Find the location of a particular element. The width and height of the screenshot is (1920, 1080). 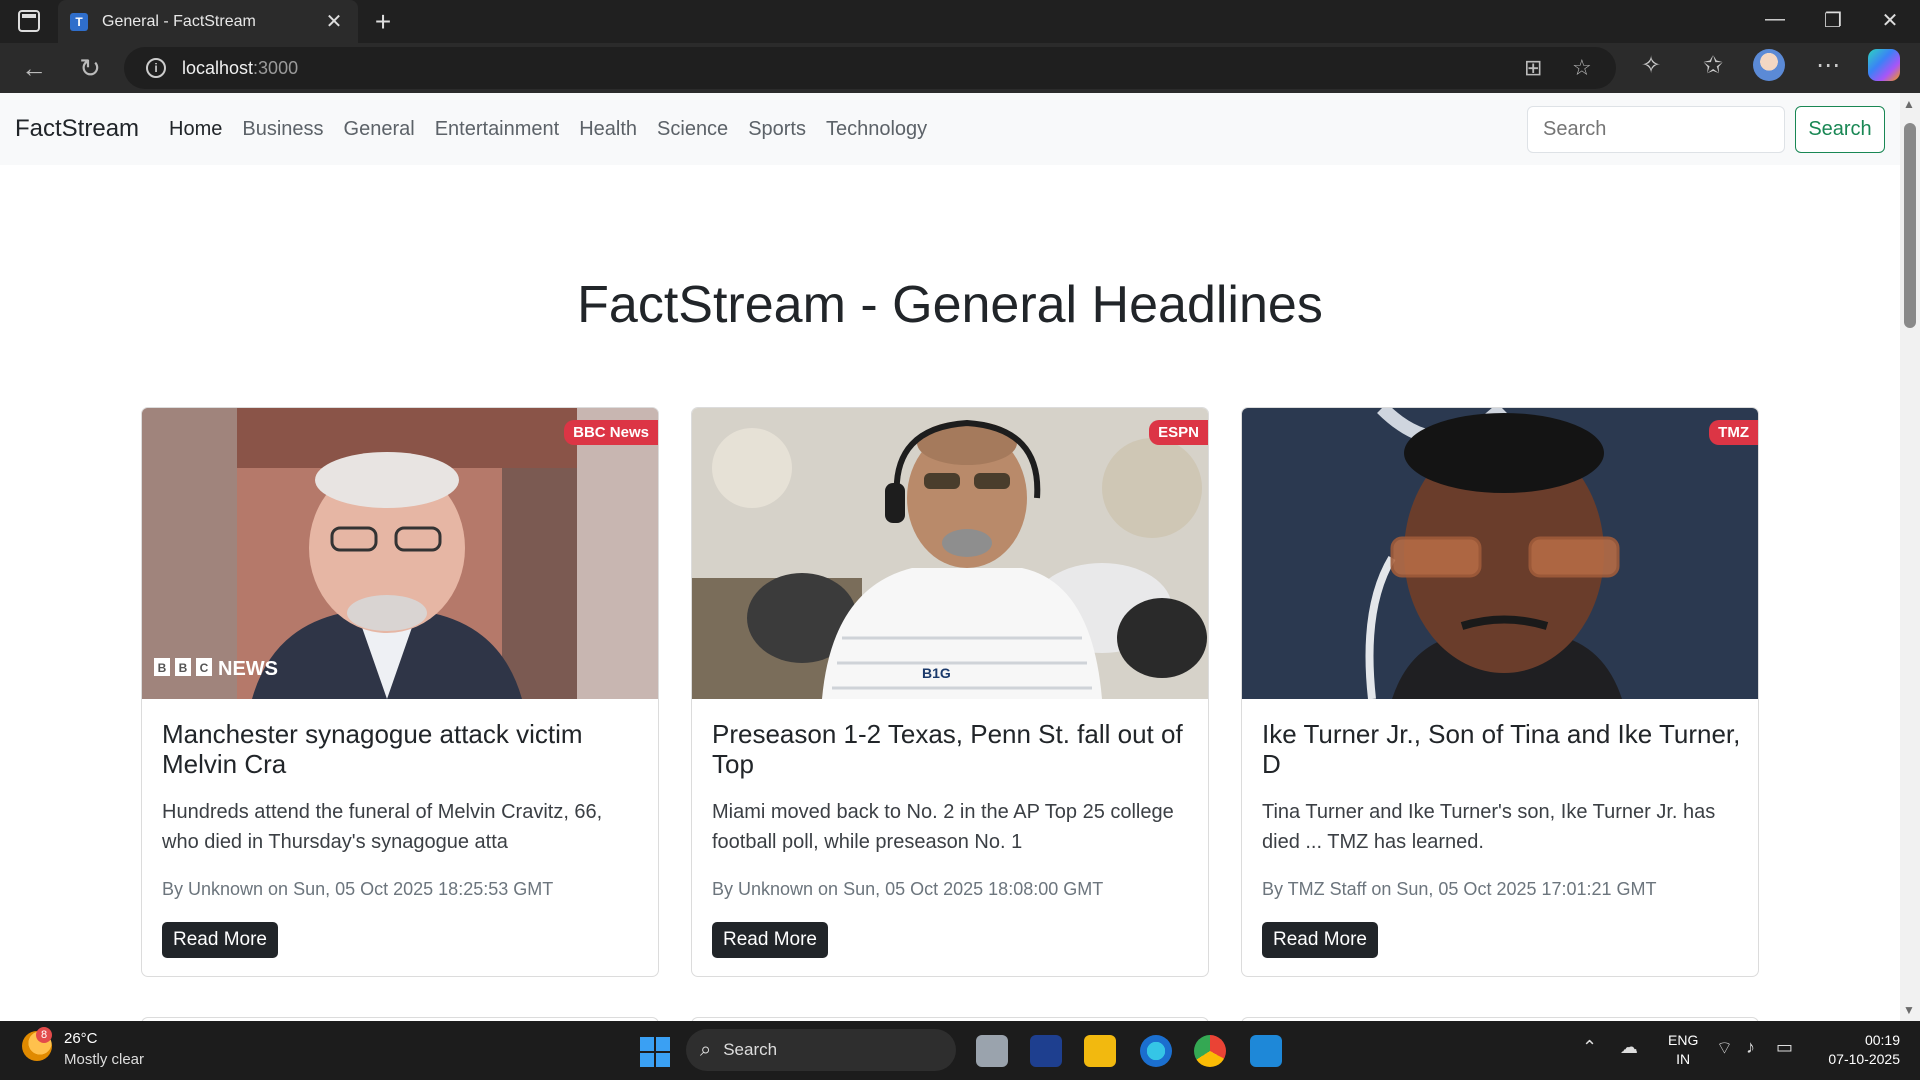

more-options-icon: ⋯ is located at coordinates (1828, 65).